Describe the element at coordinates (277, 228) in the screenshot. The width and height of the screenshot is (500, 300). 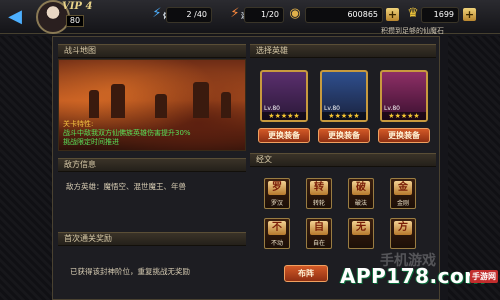
I see `scripture-glyph: 不` at that location.